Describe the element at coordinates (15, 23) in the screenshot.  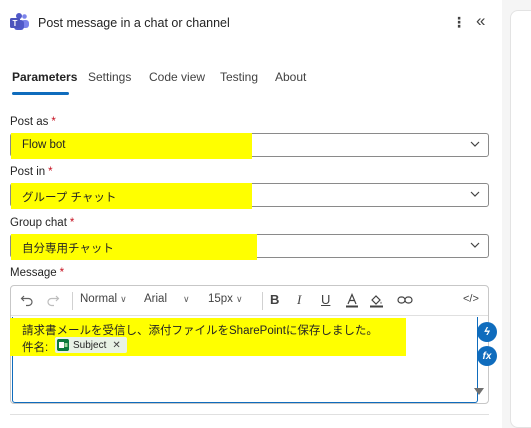
I see `svg-text: T` at that location.